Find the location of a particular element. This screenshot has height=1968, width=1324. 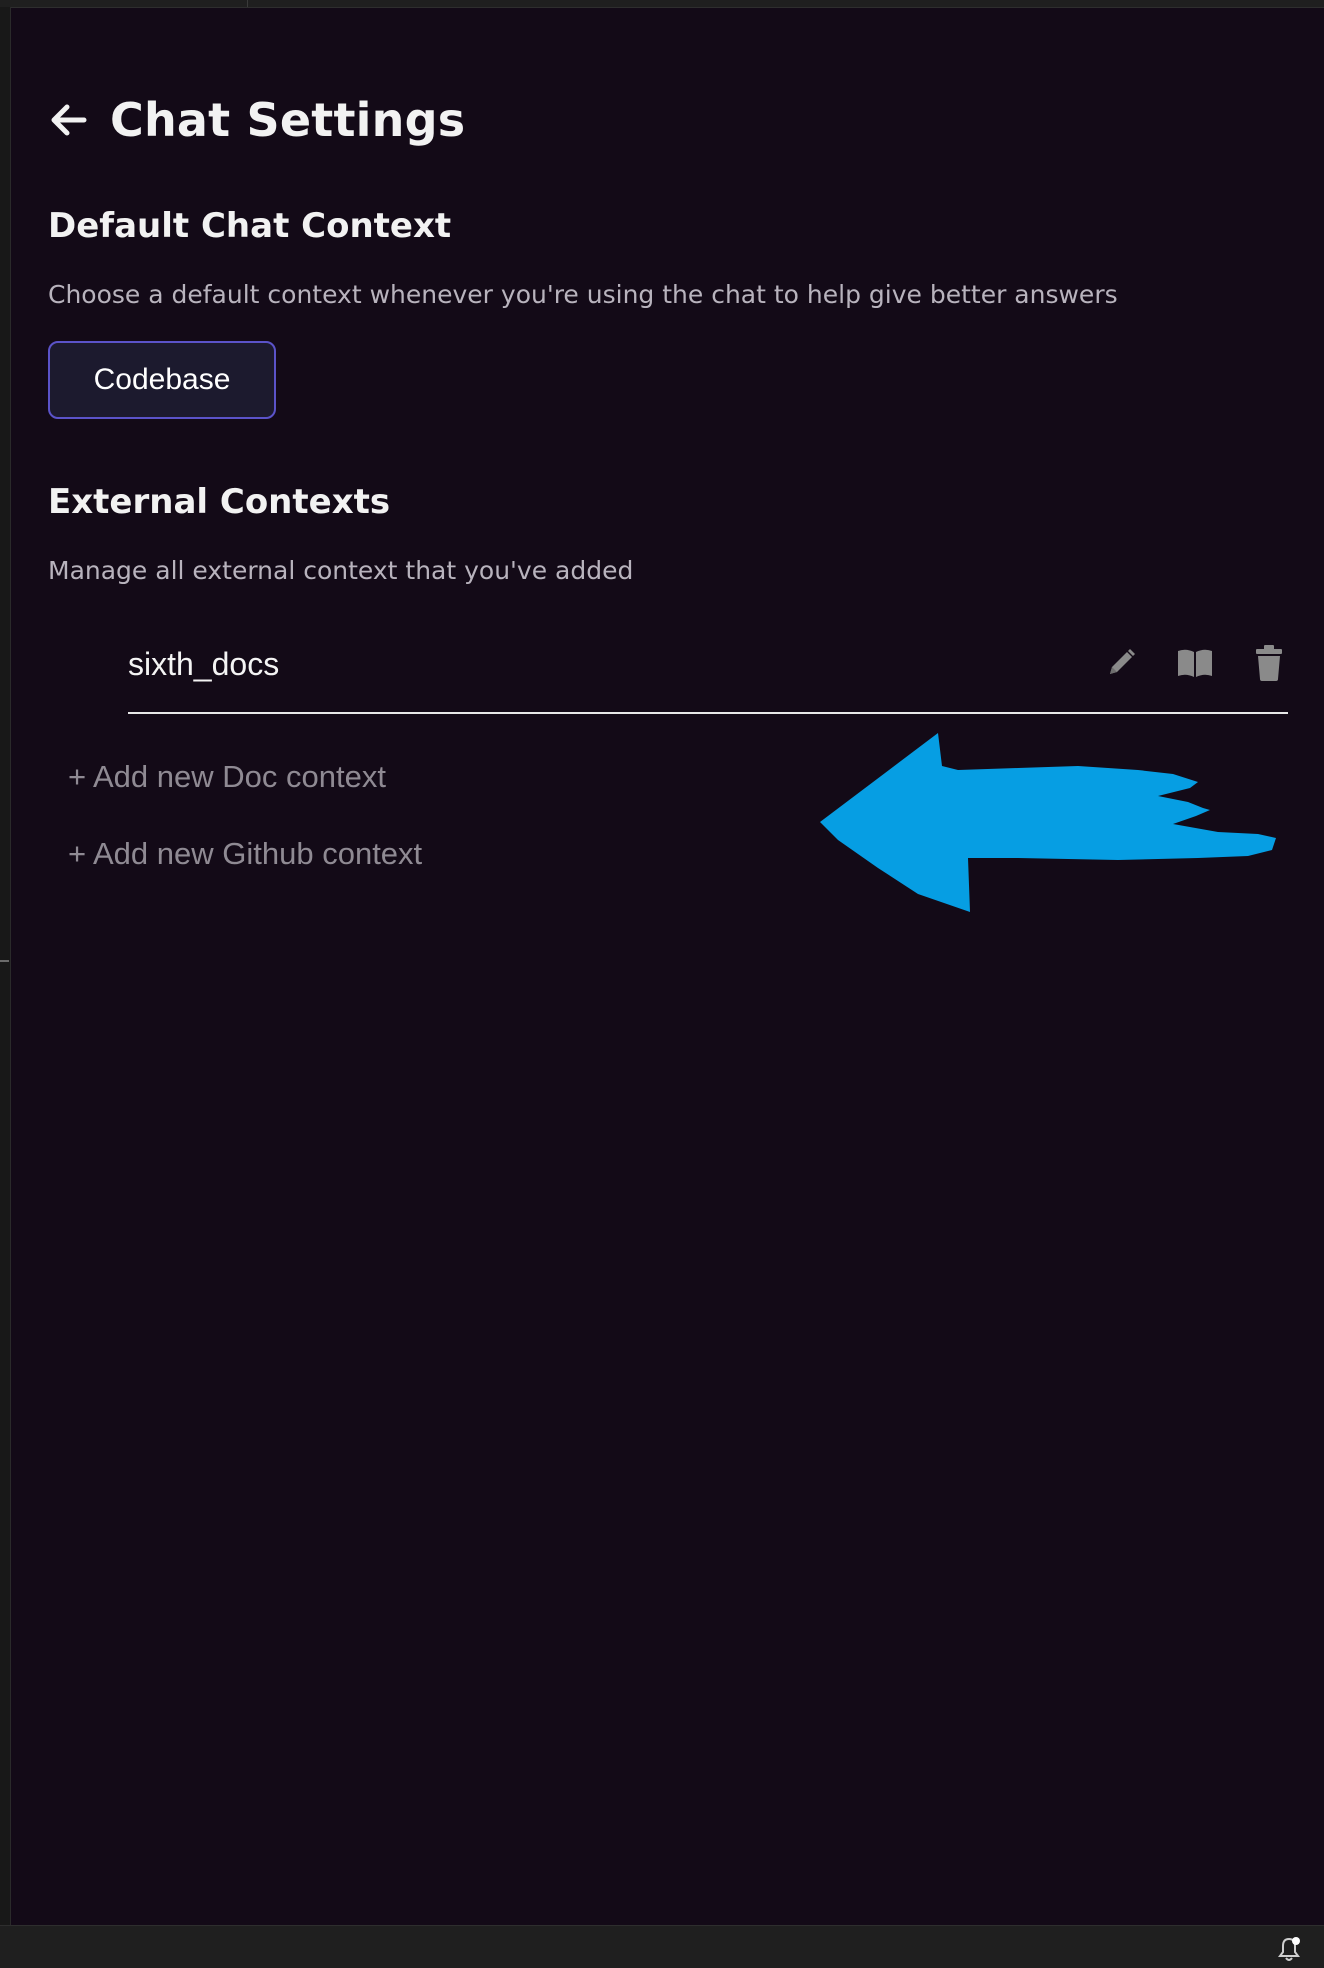

delete-context-button is located at coordinates (1269, 663).